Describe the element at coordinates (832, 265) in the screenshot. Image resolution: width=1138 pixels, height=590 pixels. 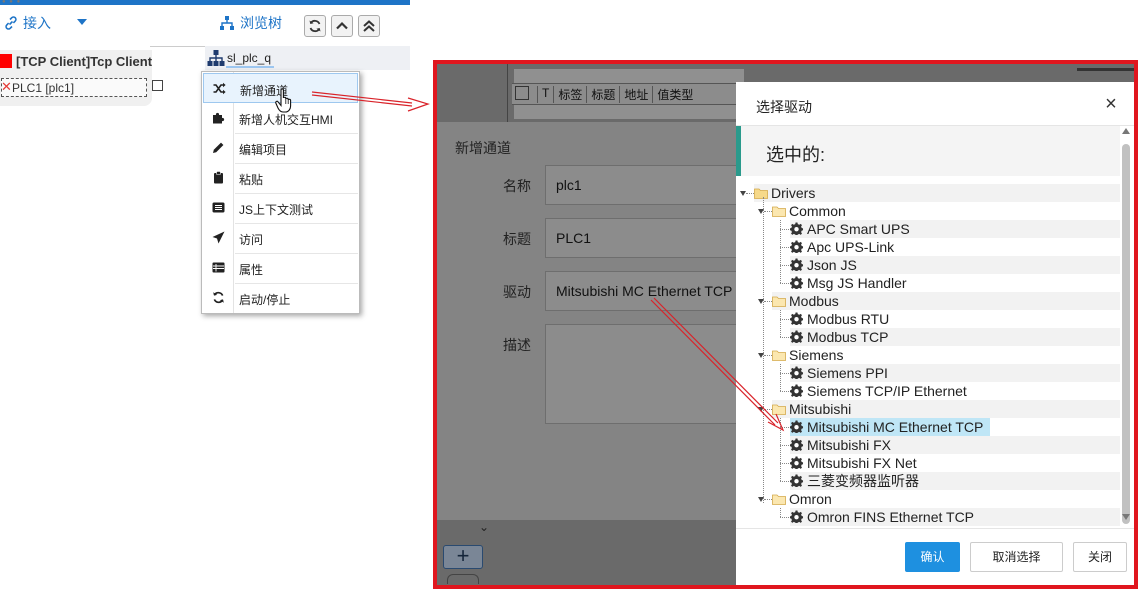
I see `tree-node-label: Json JS` at that location.